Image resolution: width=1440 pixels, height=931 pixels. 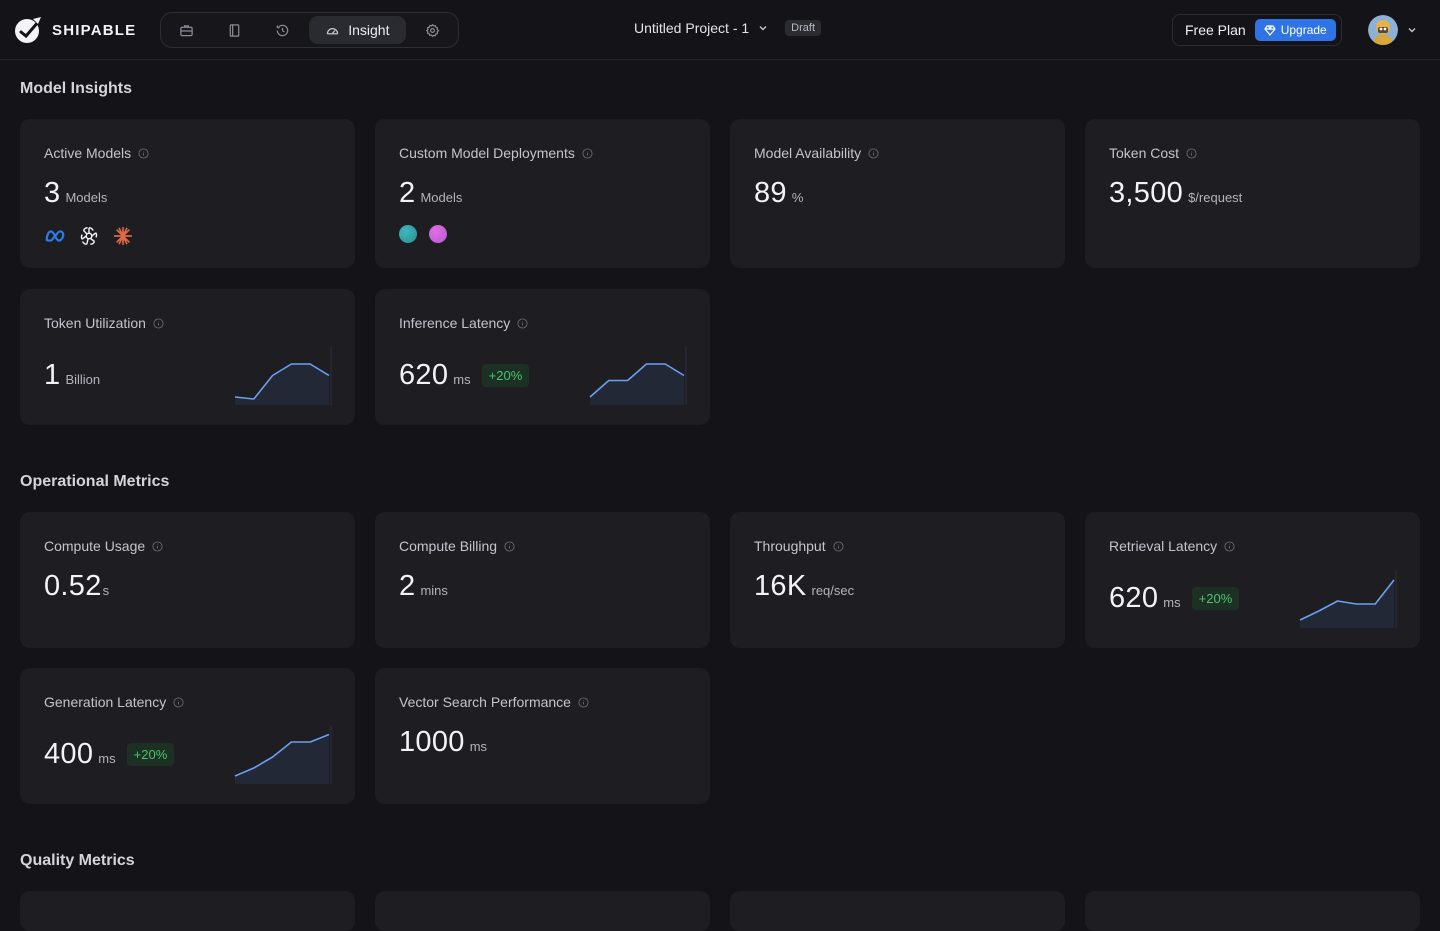 I want to click on metric: 16K req/sec, so click(x=804, y=586).